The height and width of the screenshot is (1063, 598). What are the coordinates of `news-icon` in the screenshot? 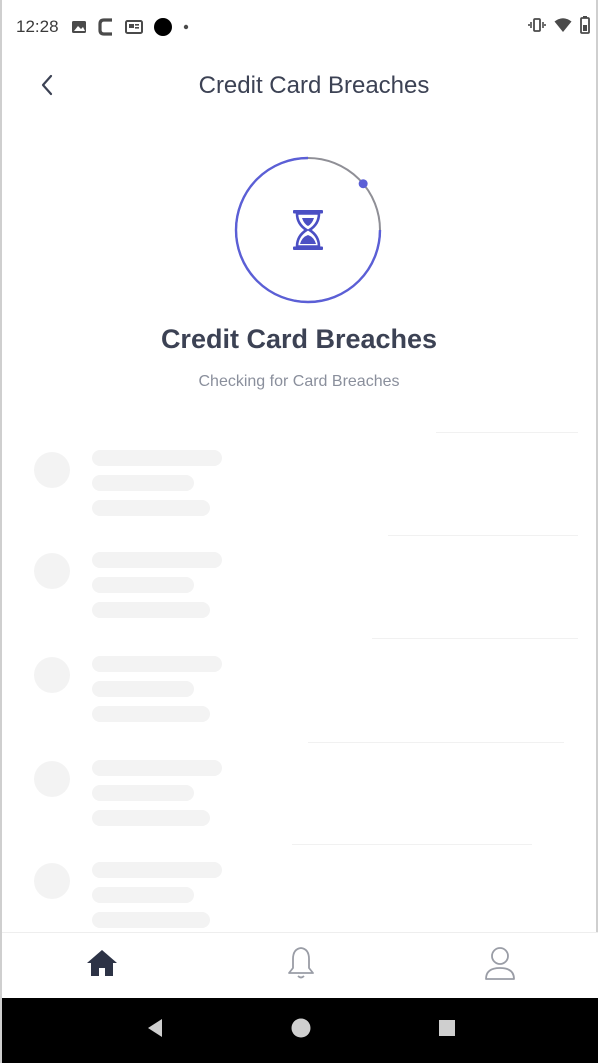 It's located at (133, 27).